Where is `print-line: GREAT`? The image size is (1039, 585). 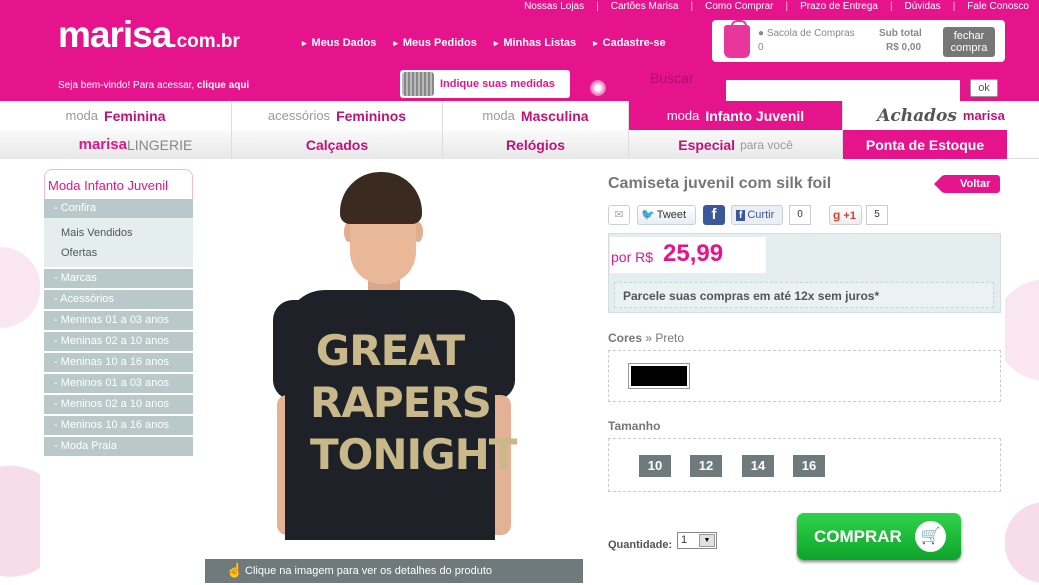
print-line: GREAT is located at coordinates (390, 350).